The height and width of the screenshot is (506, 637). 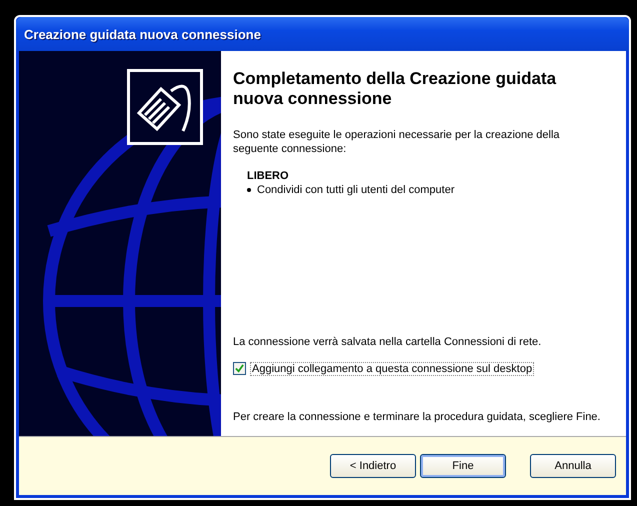 What do you see at coordinates (355, 190) in the screenshot?
I see `connection-detail: Condividi con tutti gli utenti del computer` at bounding box center [355, 190].